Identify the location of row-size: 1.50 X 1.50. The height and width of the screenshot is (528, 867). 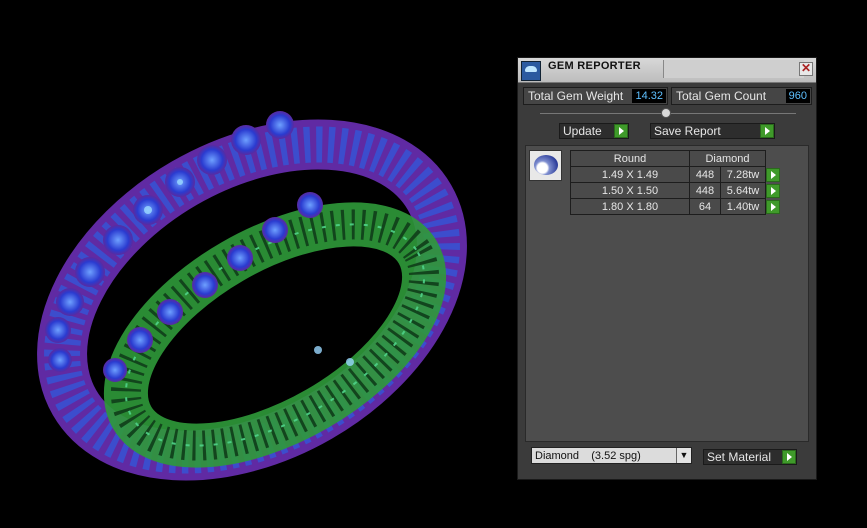
(630, 190).